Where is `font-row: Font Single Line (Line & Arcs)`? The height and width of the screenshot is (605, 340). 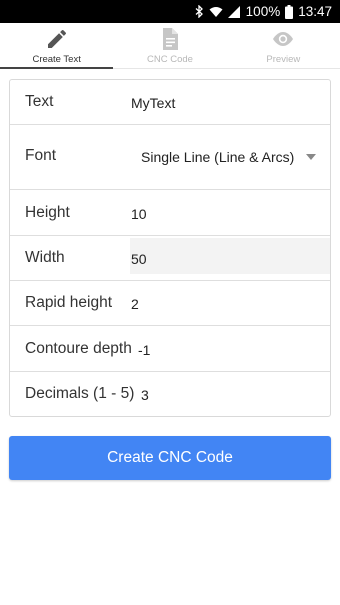 font-row: Font Single Line (Line & Arcs) is located at coordinates (170, 157).